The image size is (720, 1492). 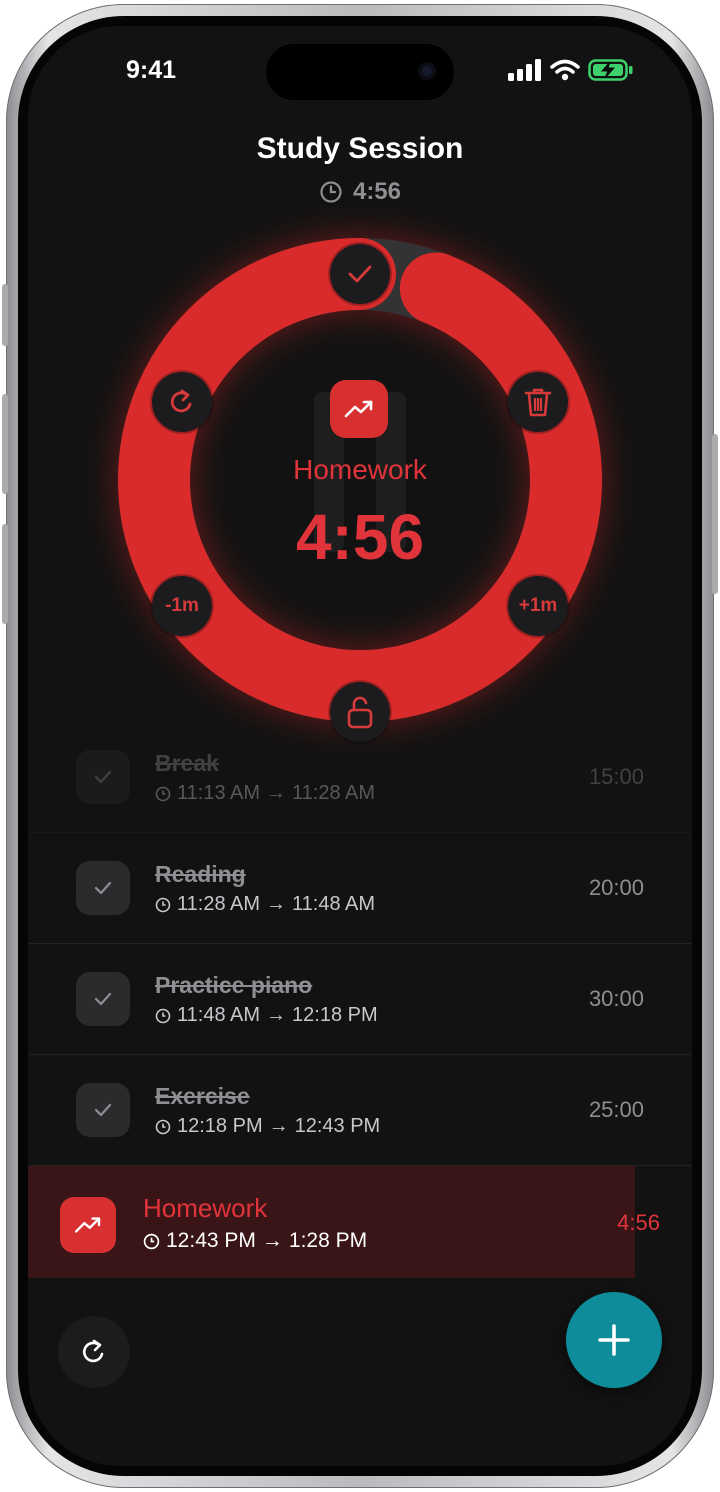 I want to click on task-start: 11:28 AM, so click(x=219, y=904).